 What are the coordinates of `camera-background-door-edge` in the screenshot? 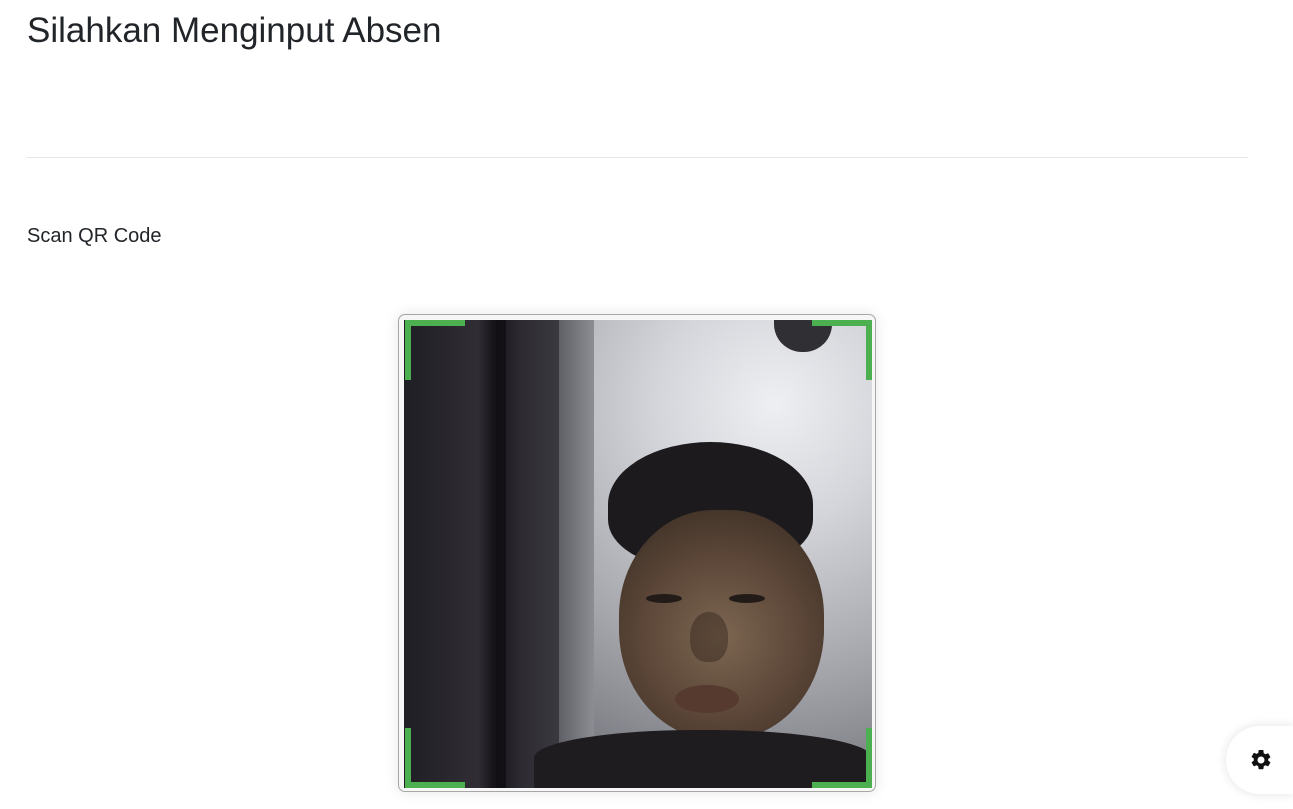 It's located at (501, 554).